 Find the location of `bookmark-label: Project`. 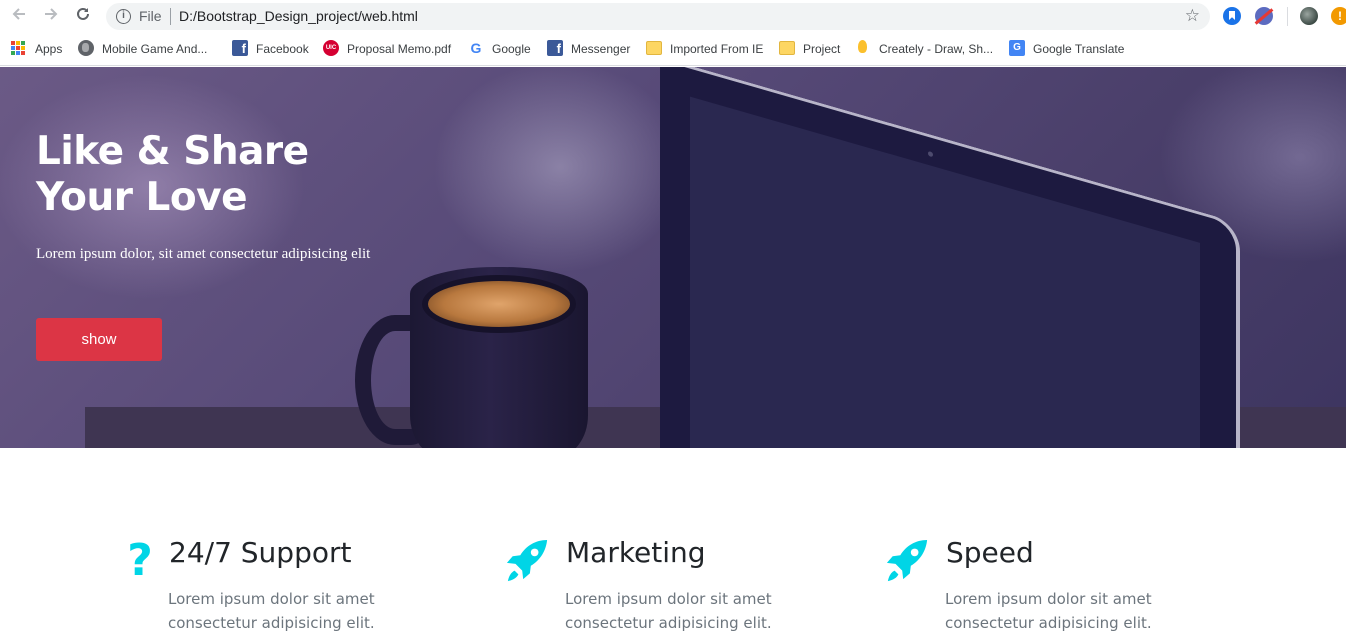

bookmark-label: Project is located at coordinates (822, 49).